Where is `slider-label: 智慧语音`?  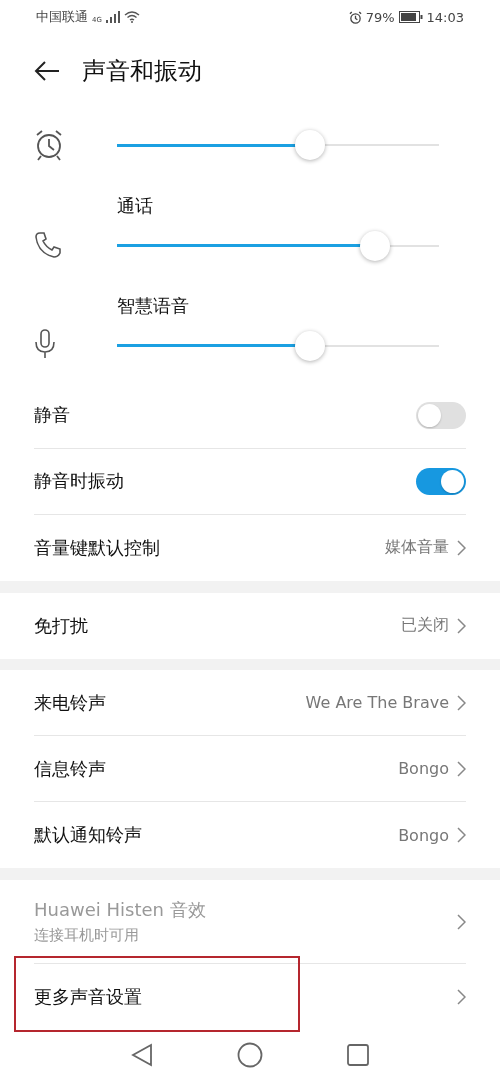
slider-label: 智慧语音 is located at coordinates (153, 305).